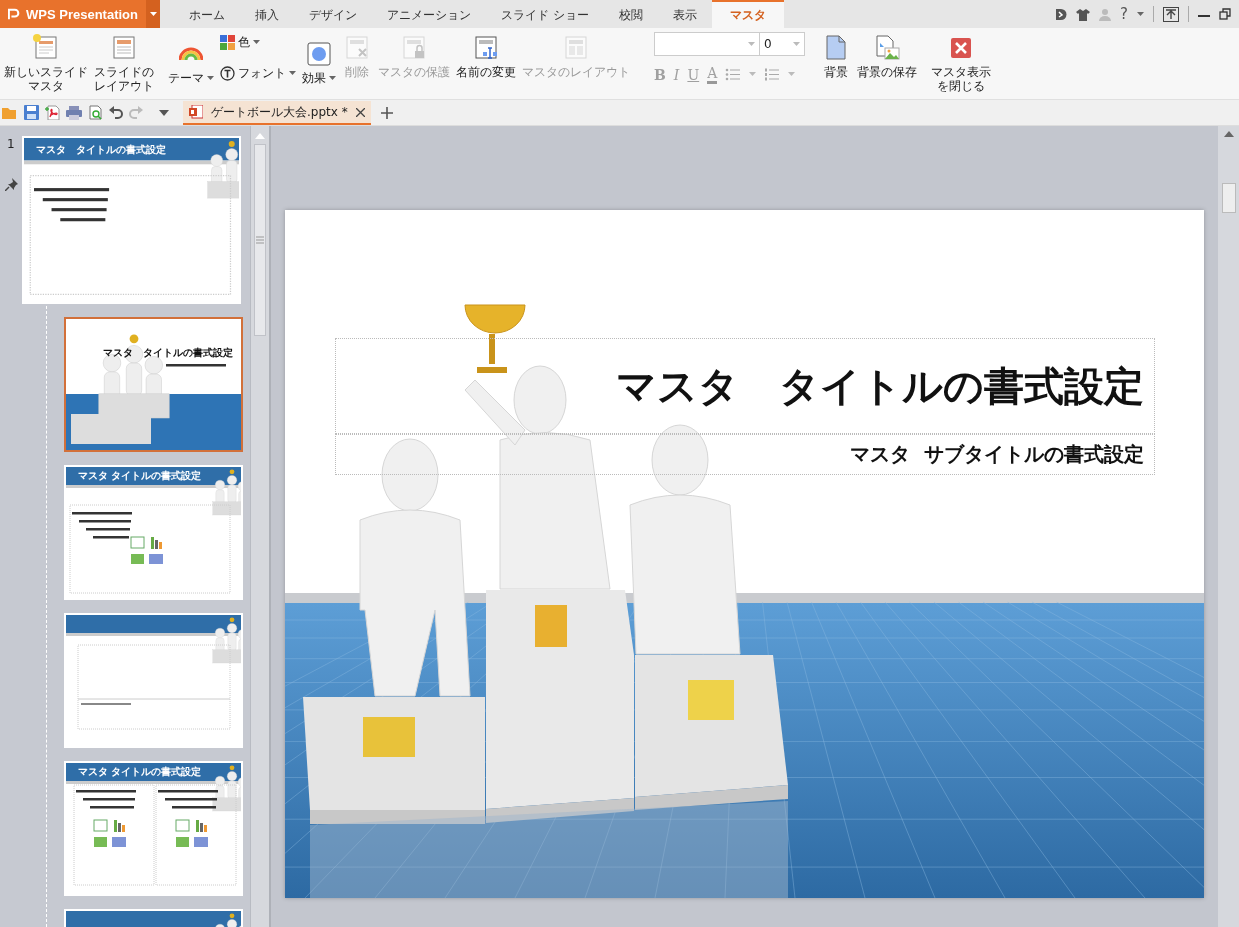 The image size is (1239, 927). I want to click on slide-number: 1, so click(11, 143).